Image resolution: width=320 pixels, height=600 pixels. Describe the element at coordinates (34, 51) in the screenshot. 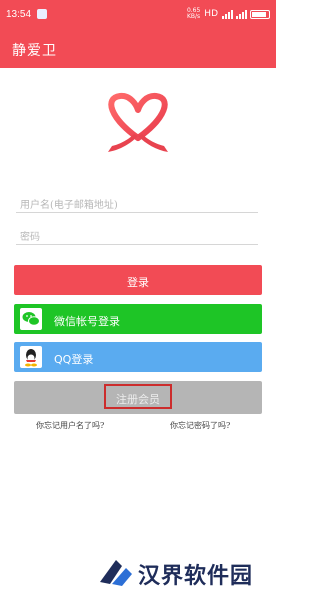

I see `app-title: 静爱卫` at that location.